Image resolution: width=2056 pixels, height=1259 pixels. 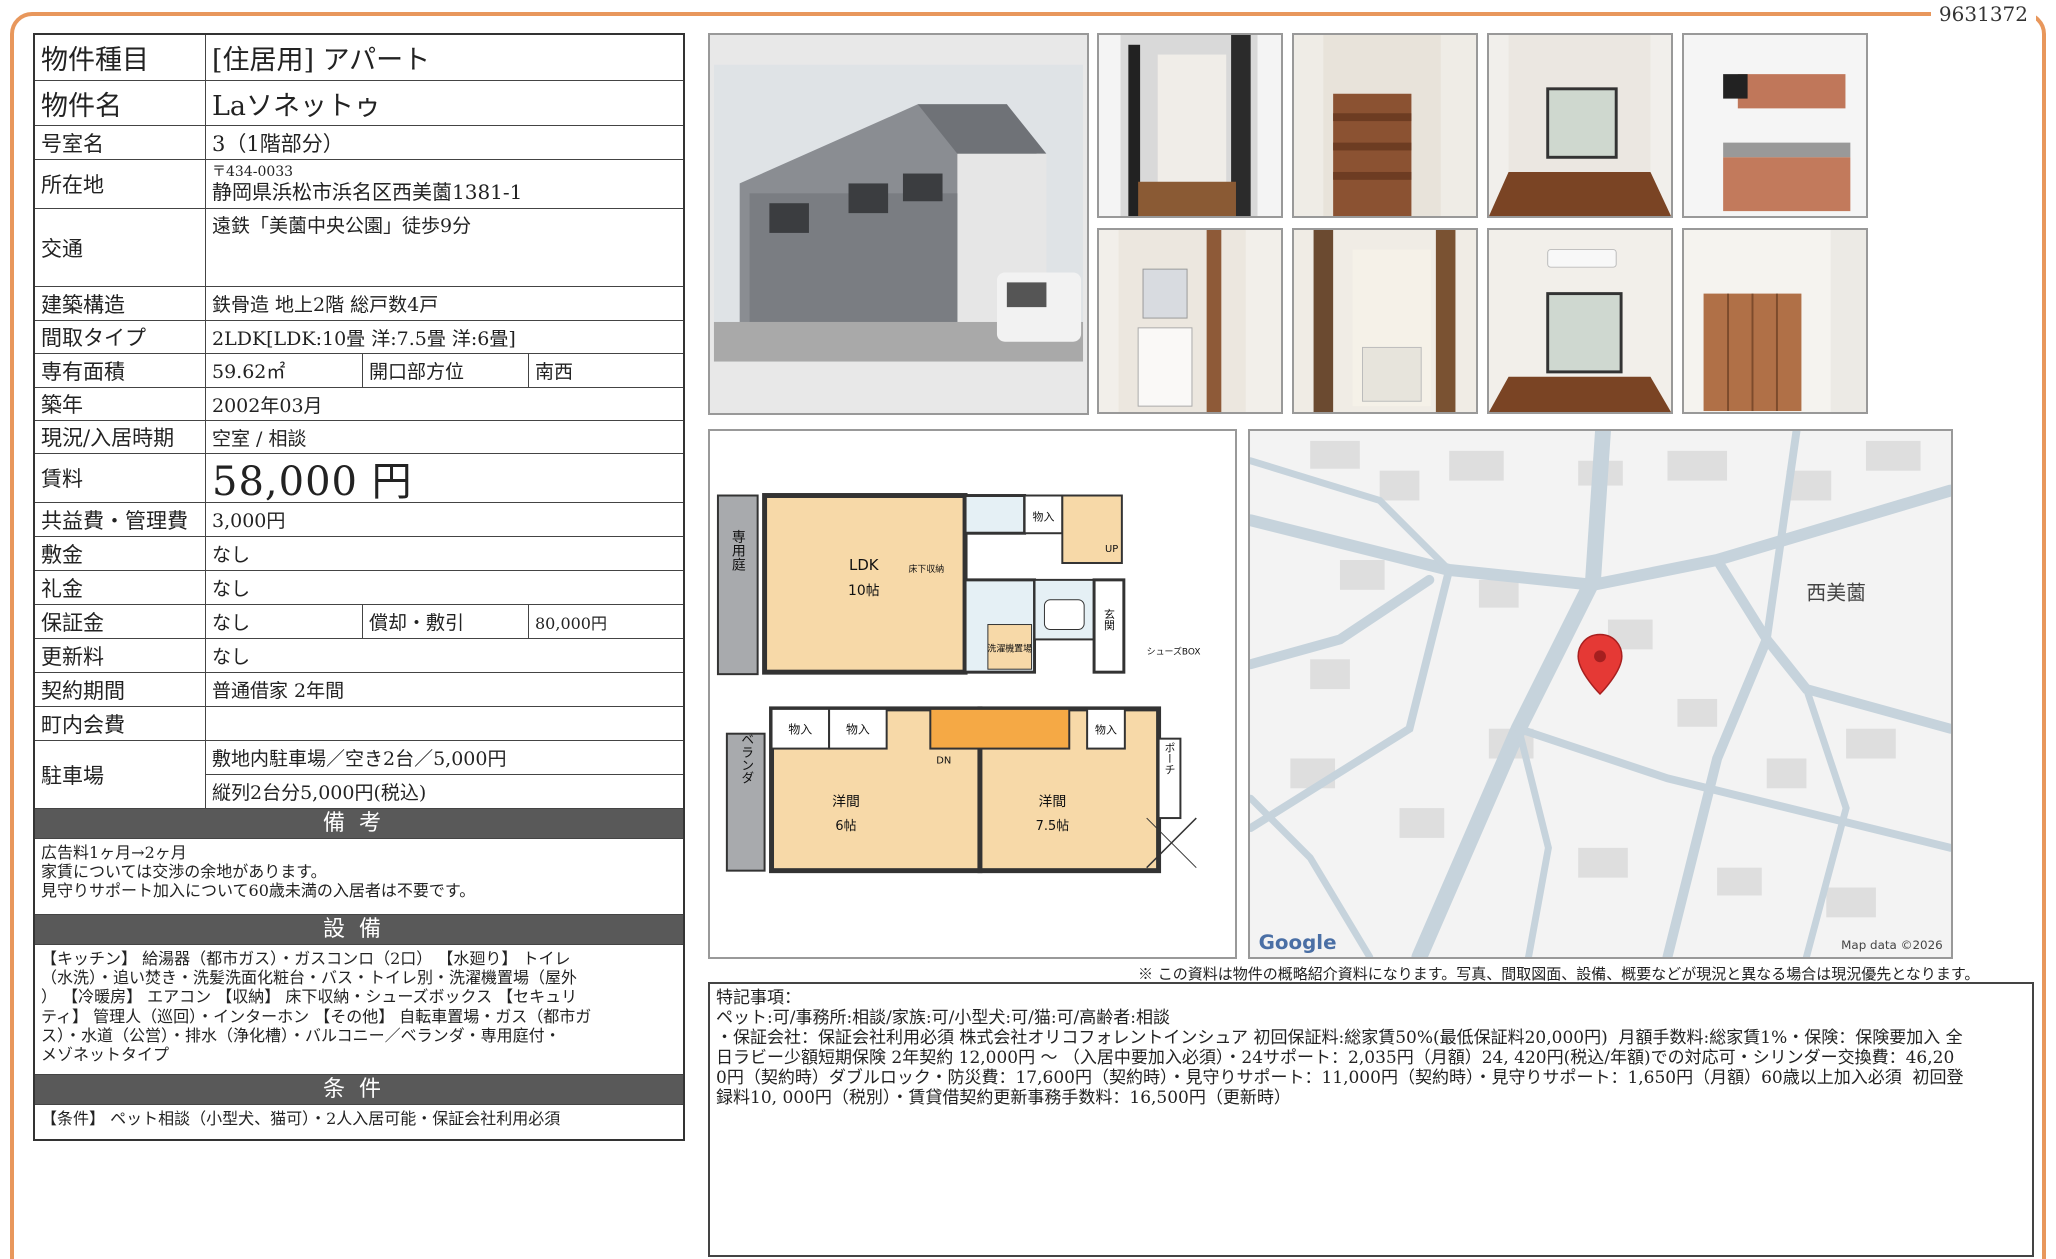 I want to click on renewal-value: なし, so click(x=231, y=657).